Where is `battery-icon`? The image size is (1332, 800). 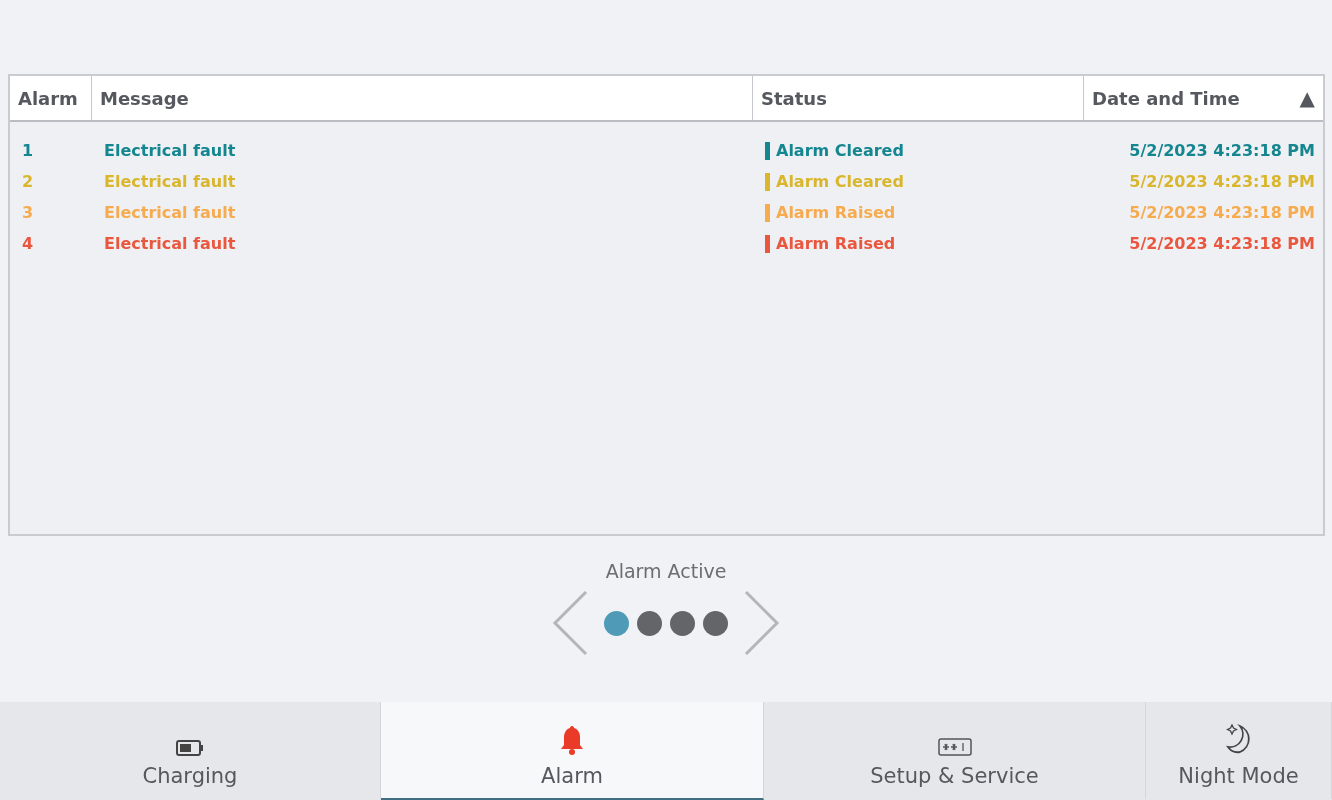 battery-icon is located at coordinates (190, 748).